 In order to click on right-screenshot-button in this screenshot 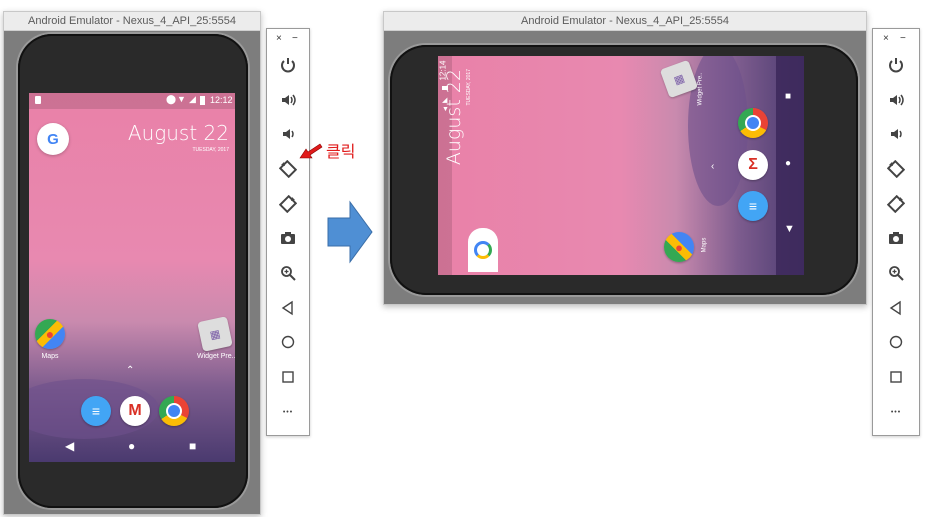, I will do `click(896, 238)`.